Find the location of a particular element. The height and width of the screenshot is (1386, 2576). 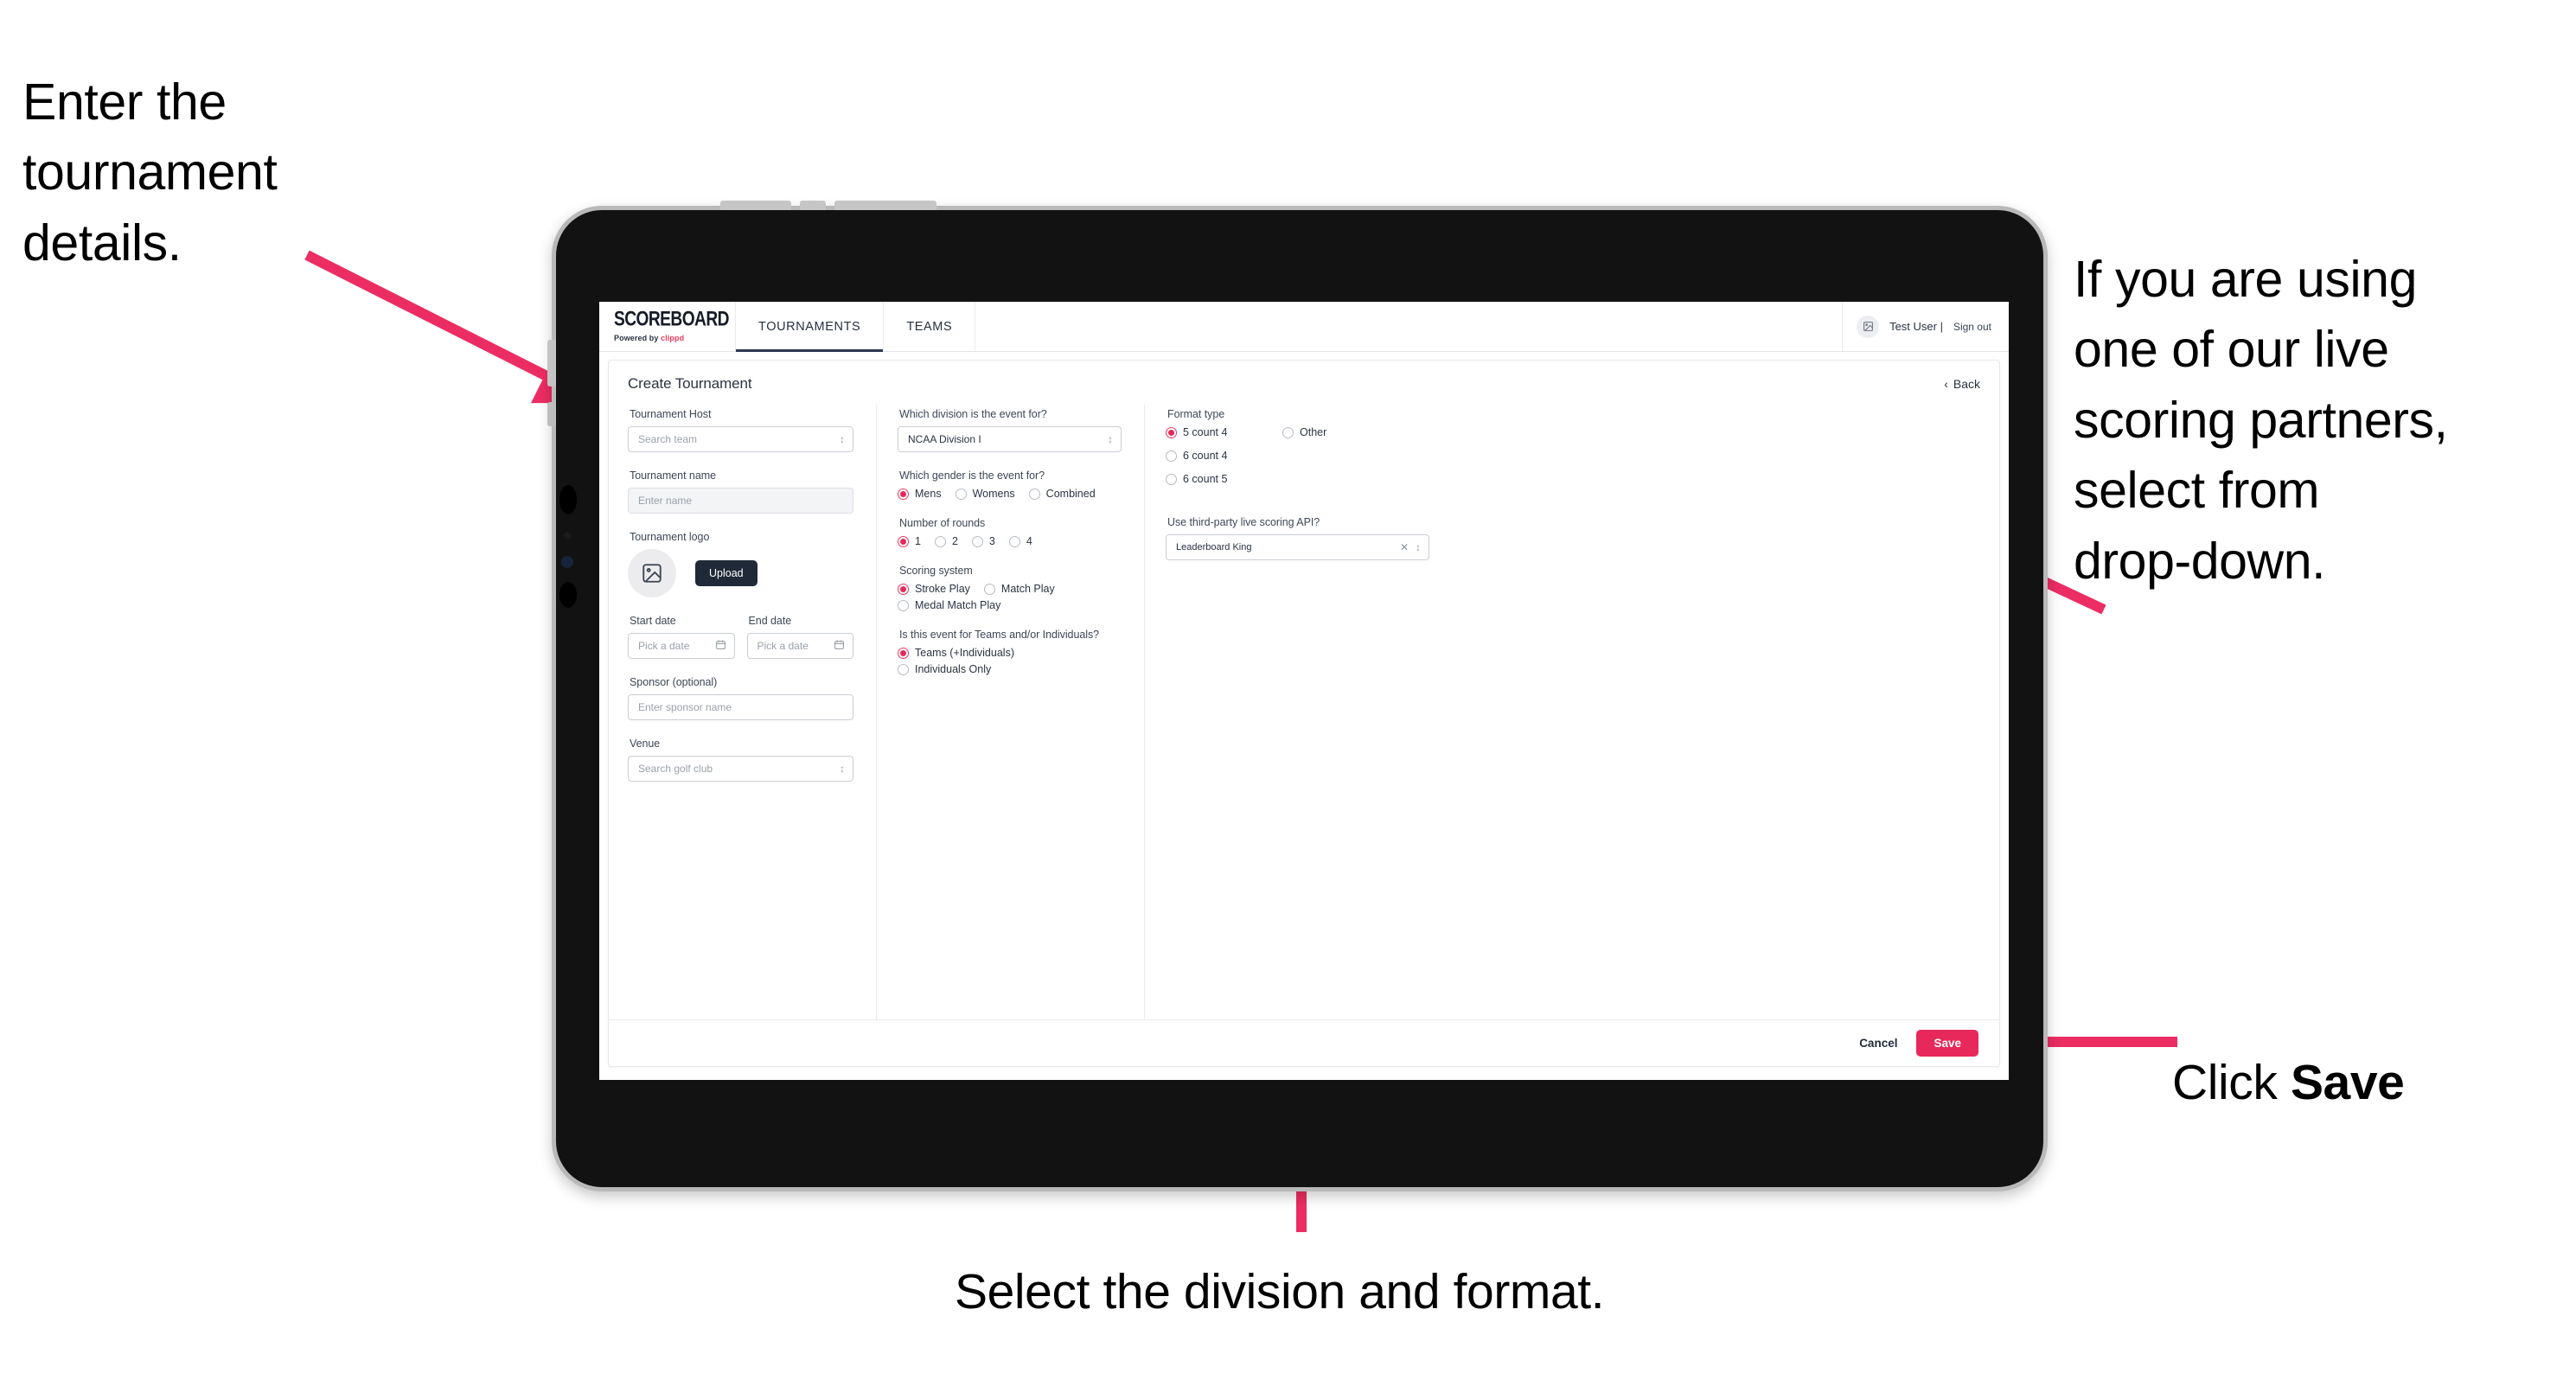

chevron-left-icon: ‹ is located at coordinates (1946, 384).